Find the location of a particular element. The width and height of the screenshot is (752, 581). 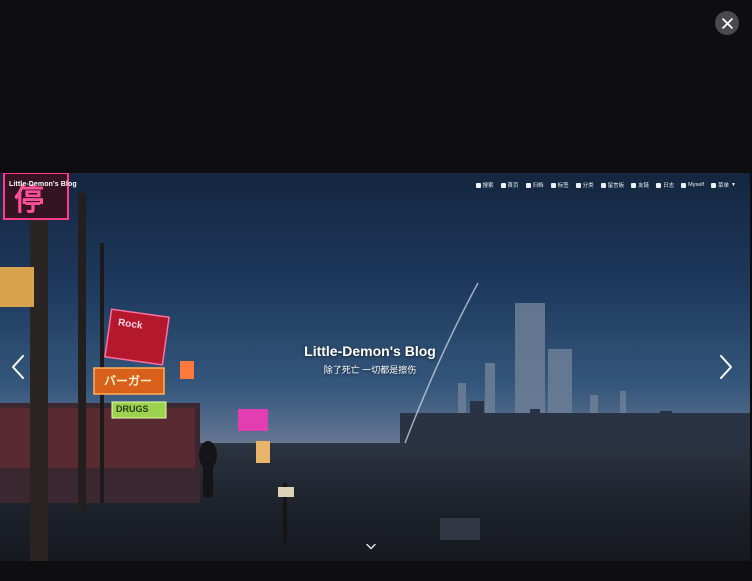

nav-item-friends: 友链 is located at coordinates (640, 185).